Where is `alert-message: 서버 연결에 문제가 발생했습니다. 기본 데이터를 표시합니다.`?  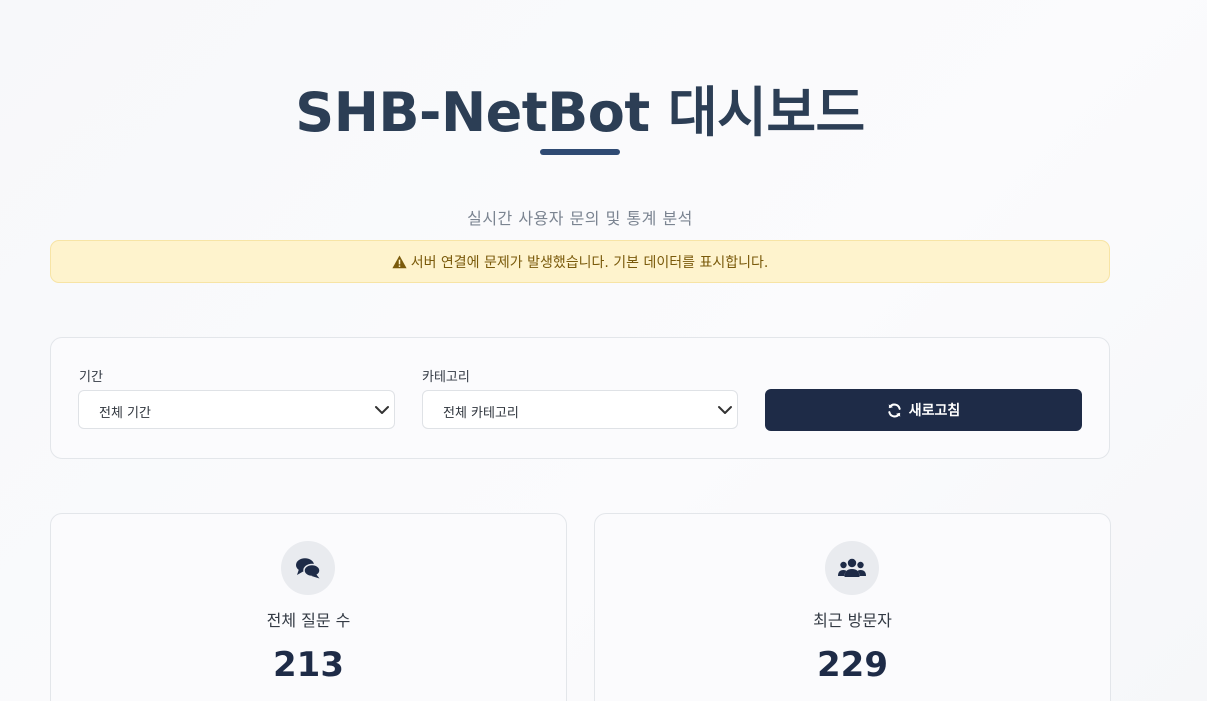 alert-message: 서버 연결에 문제가 발생했습니다. 기본 데이터를 표시합니다. is located at coordinates (589, 262).